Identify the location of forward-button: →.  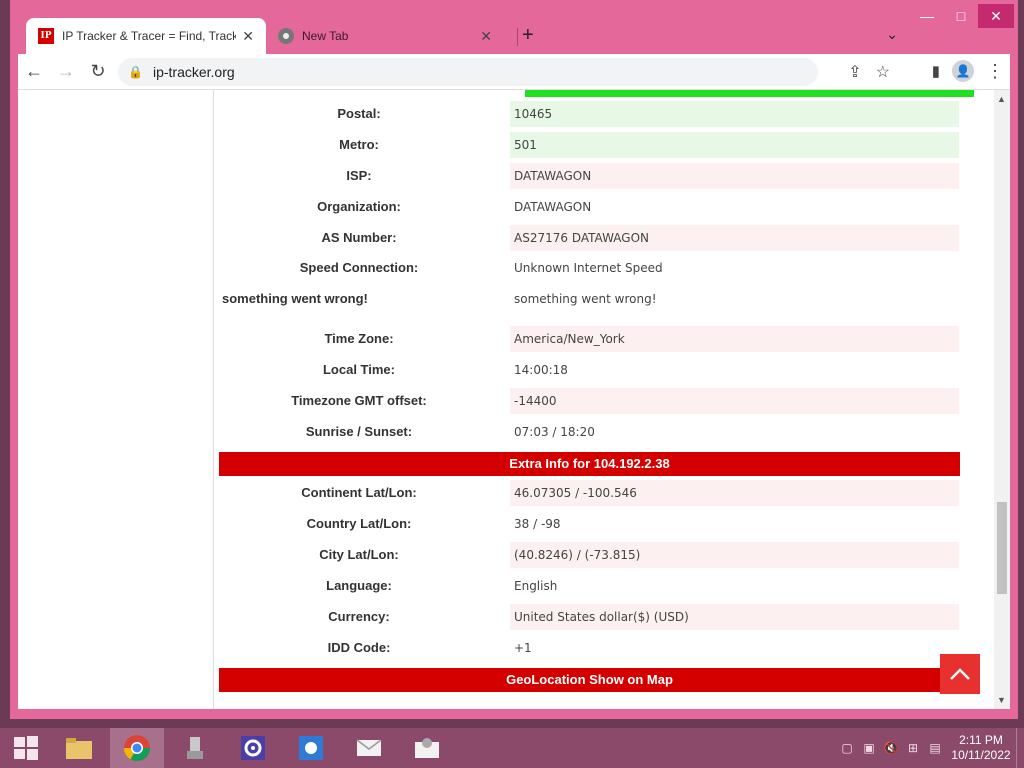
(66, 71).